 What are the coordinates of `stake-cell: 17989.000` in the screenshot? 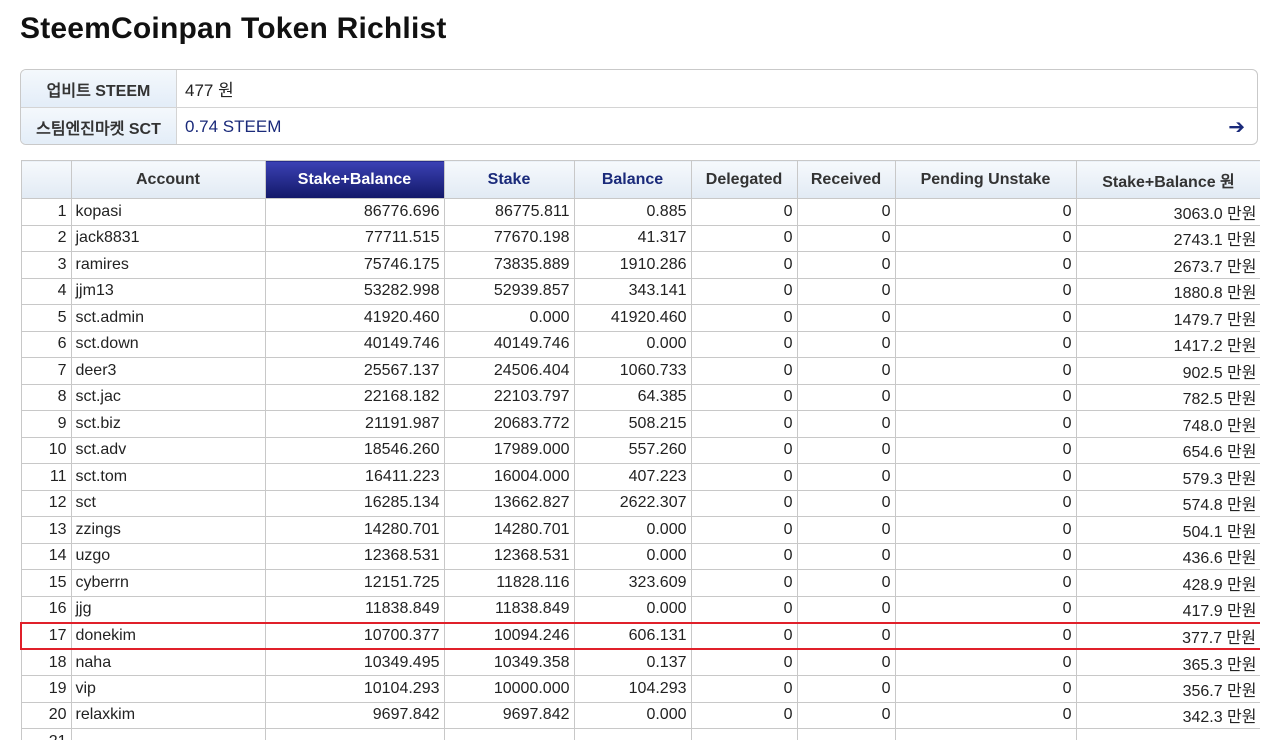 It's located at (509, 450).